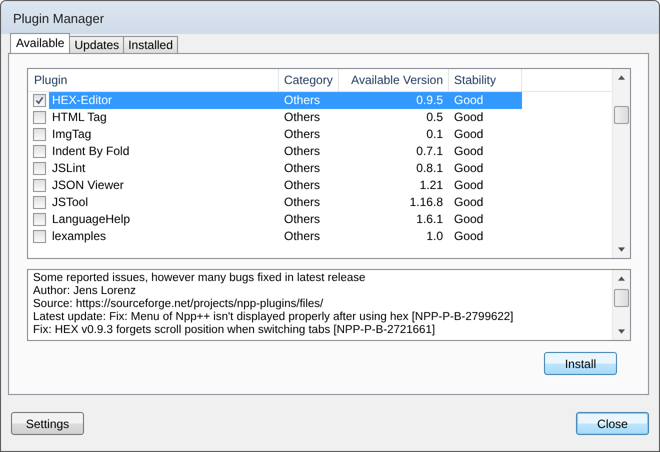  I want to click on tab: Available, so click(40, 43).